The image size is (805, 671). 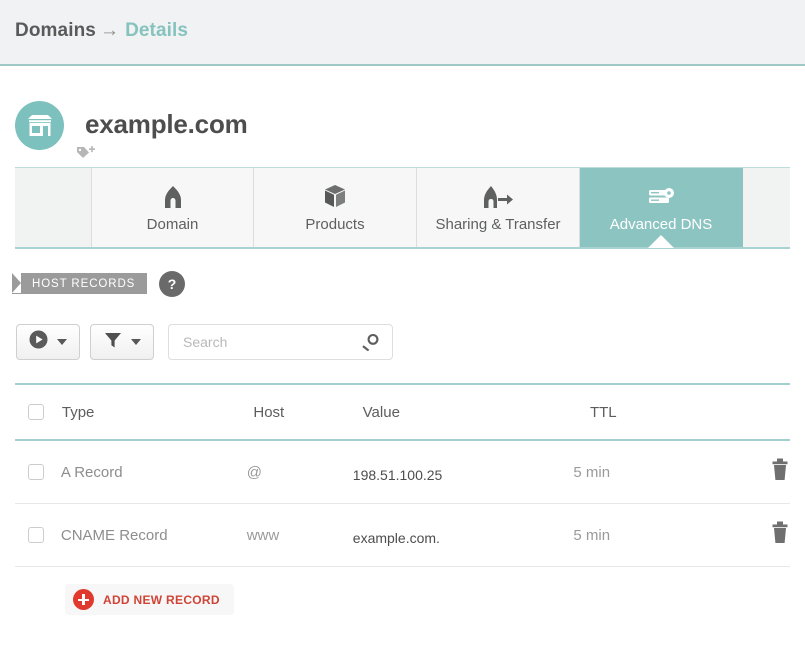 What do you see at coordinates (84, 283) in the screenshot?
I see `host-records-badge-label: HOST RECORDS` at bounding box center [84, 283].